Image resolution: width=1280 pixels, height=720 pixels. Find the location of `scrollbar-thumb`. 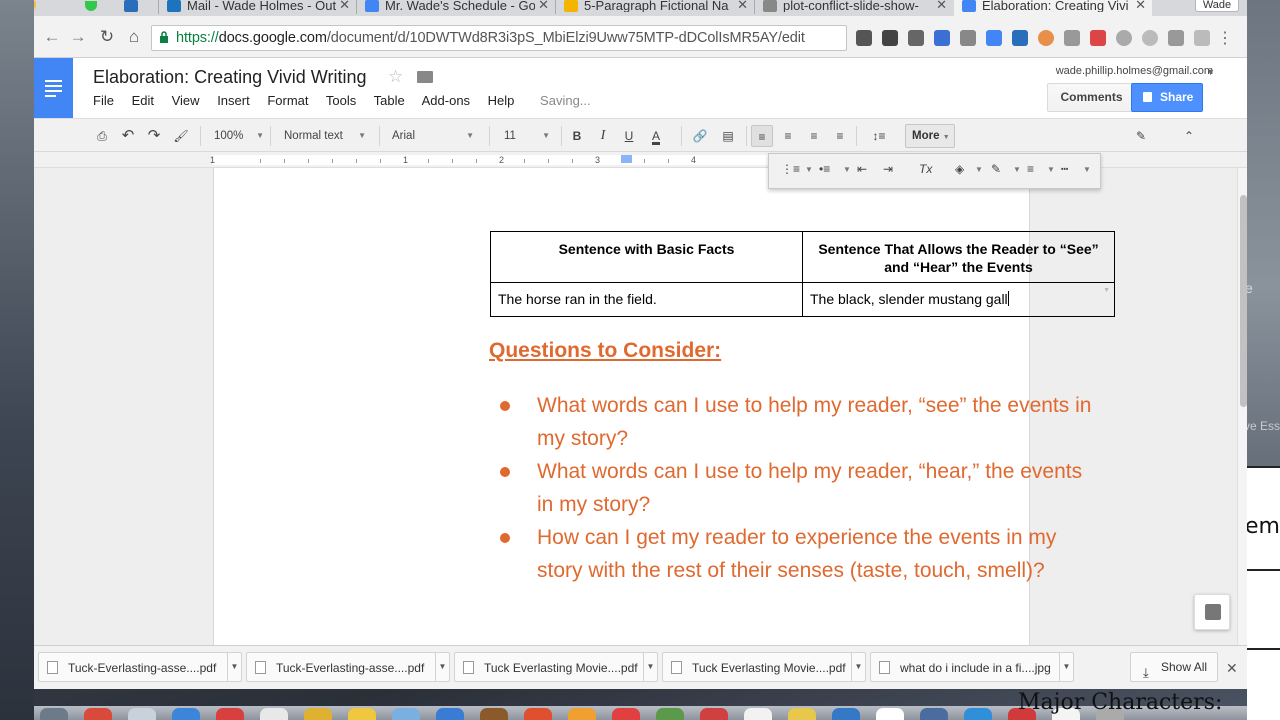

scrollbar-thumb is located at coordinates (1243, 301).